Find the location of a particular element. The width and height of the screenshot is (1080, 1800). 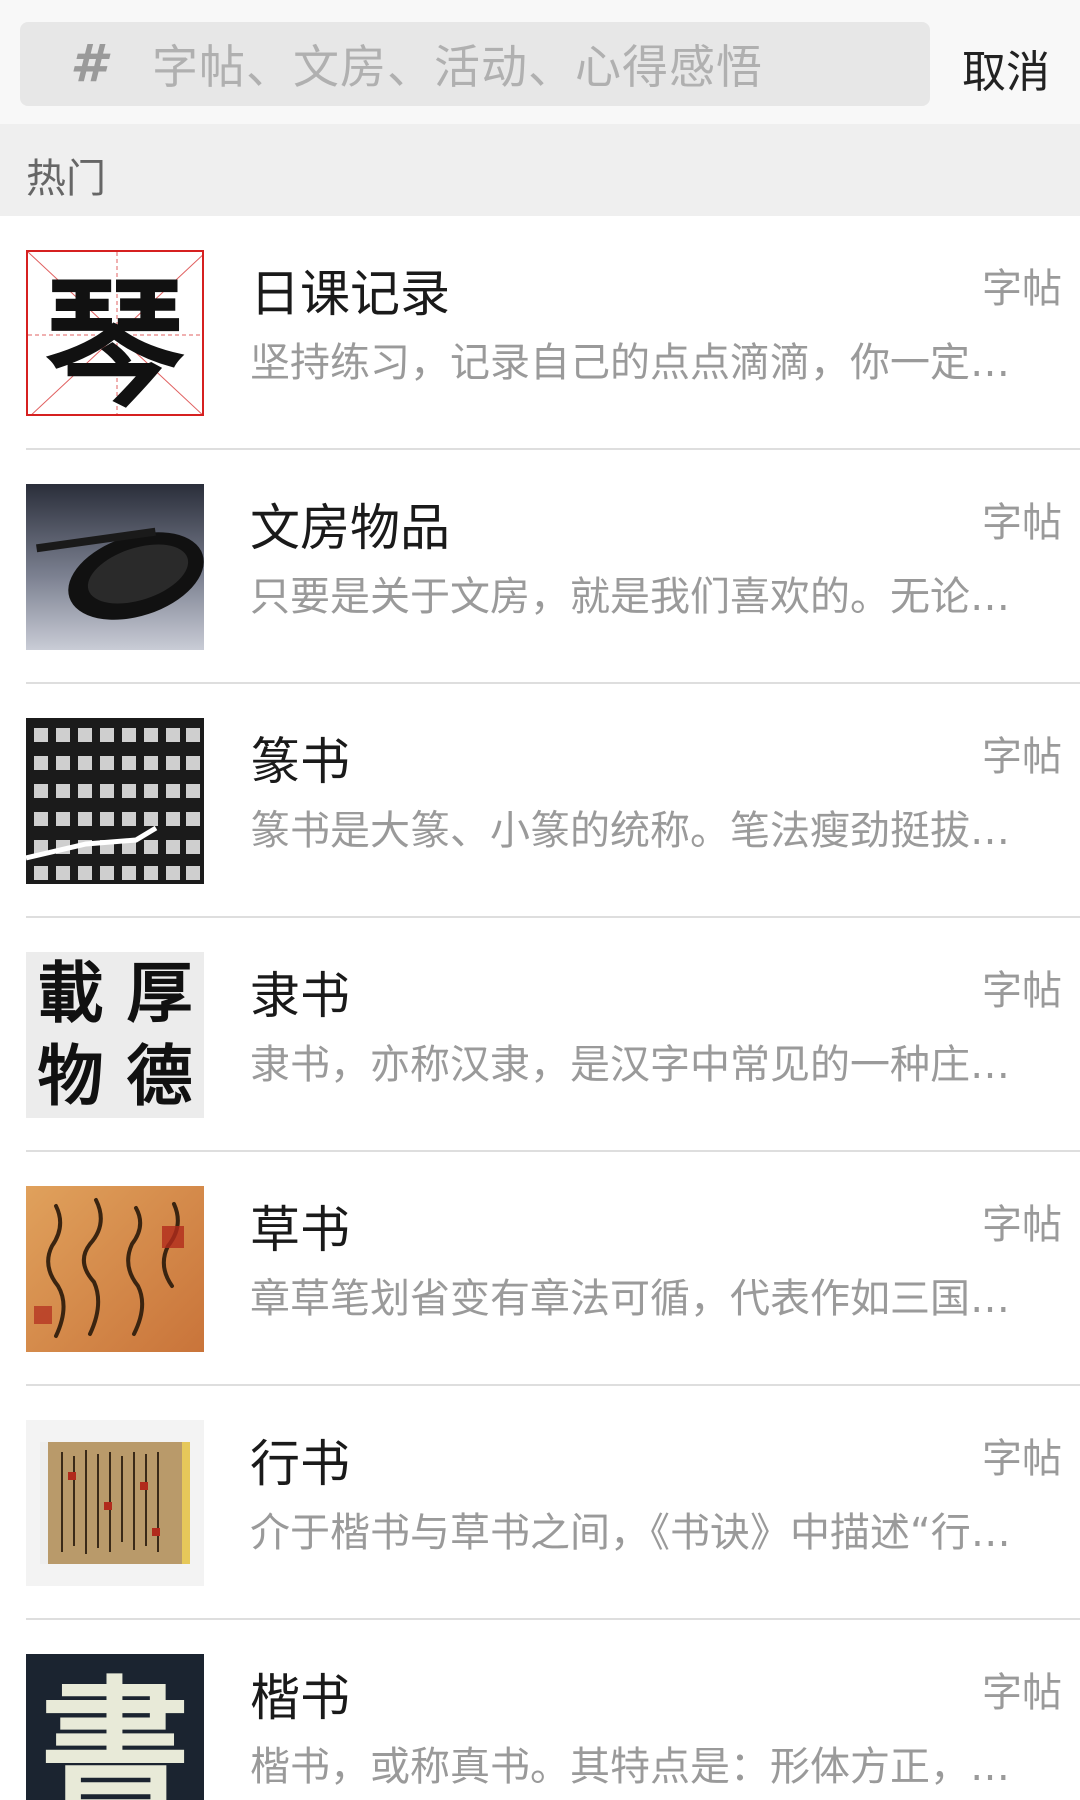

item-title: 隶书 is located at coordinates (300, 996).